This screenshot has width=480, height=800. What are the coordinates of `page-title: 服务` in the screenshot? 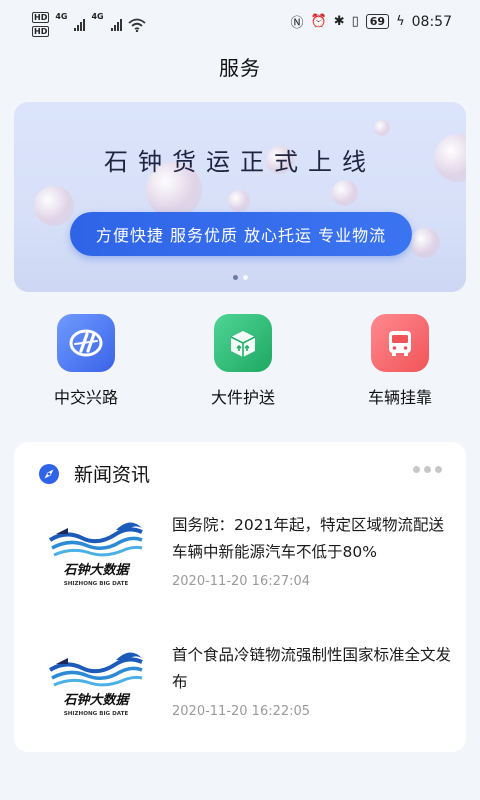 It's located at (240, 68).